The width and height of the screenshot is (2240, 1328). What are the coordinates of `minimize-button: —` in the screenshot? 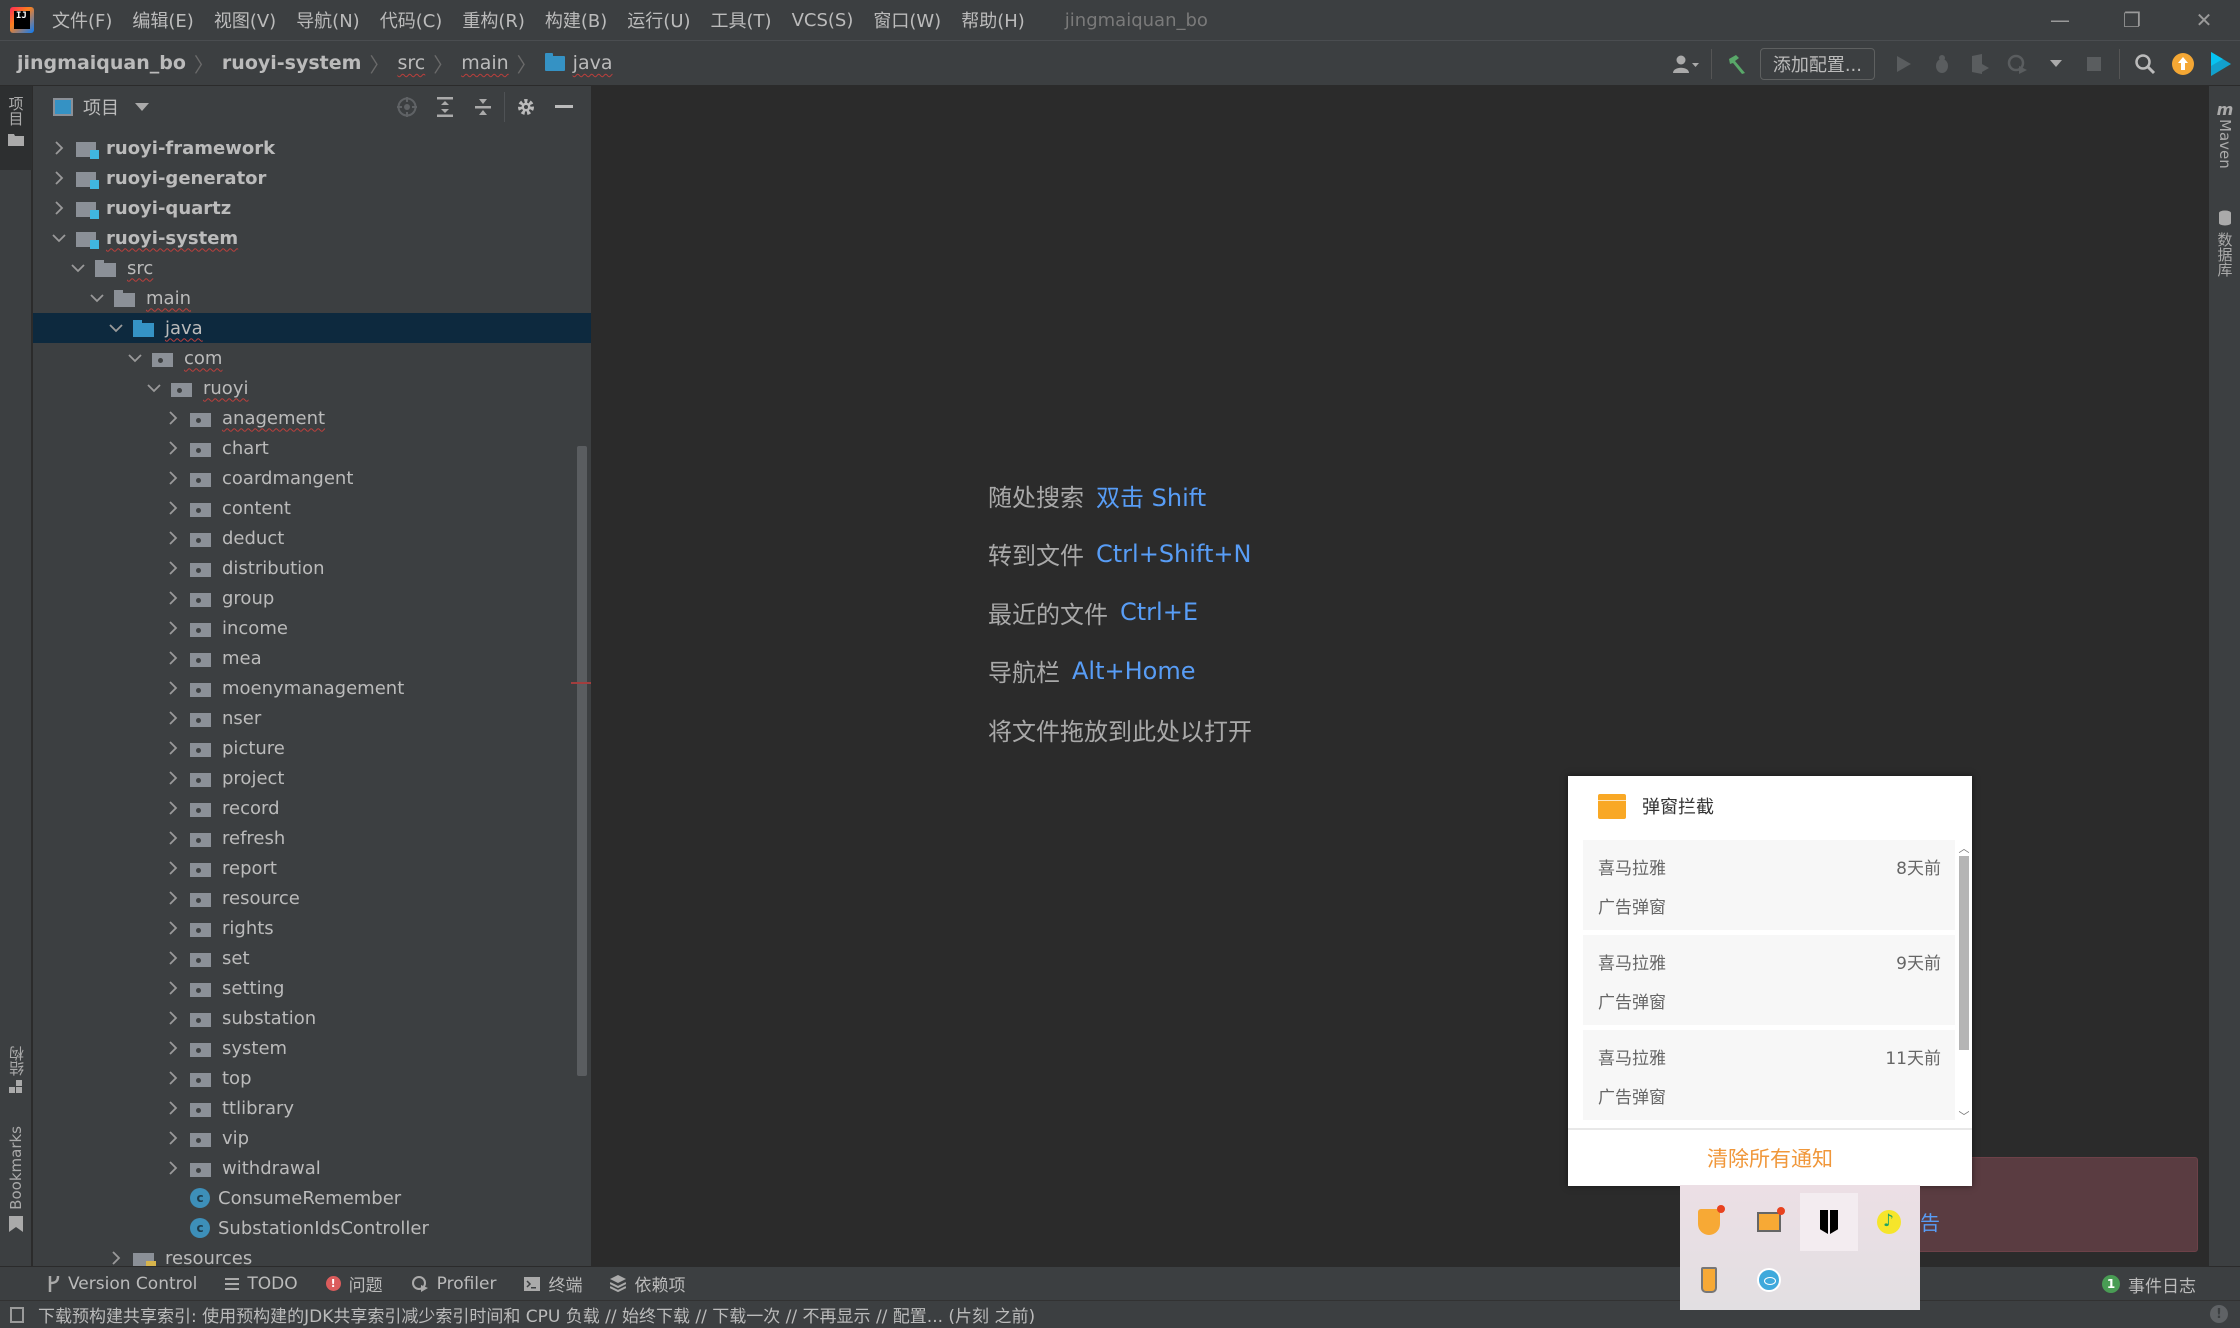 It's located at (2060, 20).